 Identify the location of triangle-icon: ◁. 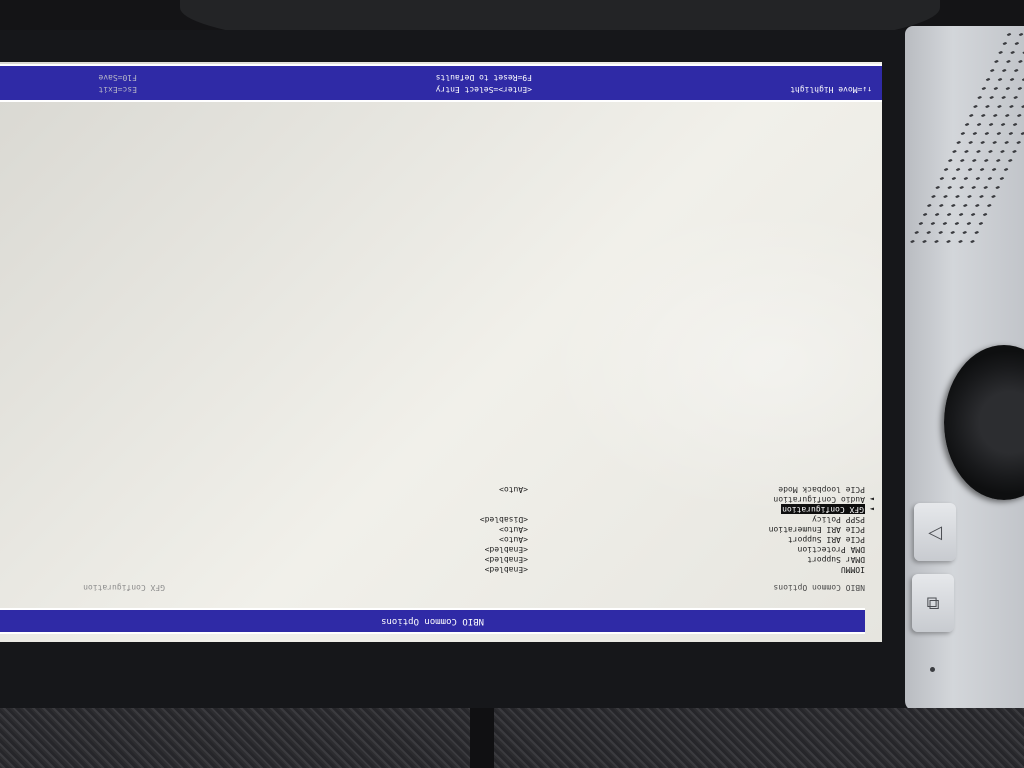
(935, 532).